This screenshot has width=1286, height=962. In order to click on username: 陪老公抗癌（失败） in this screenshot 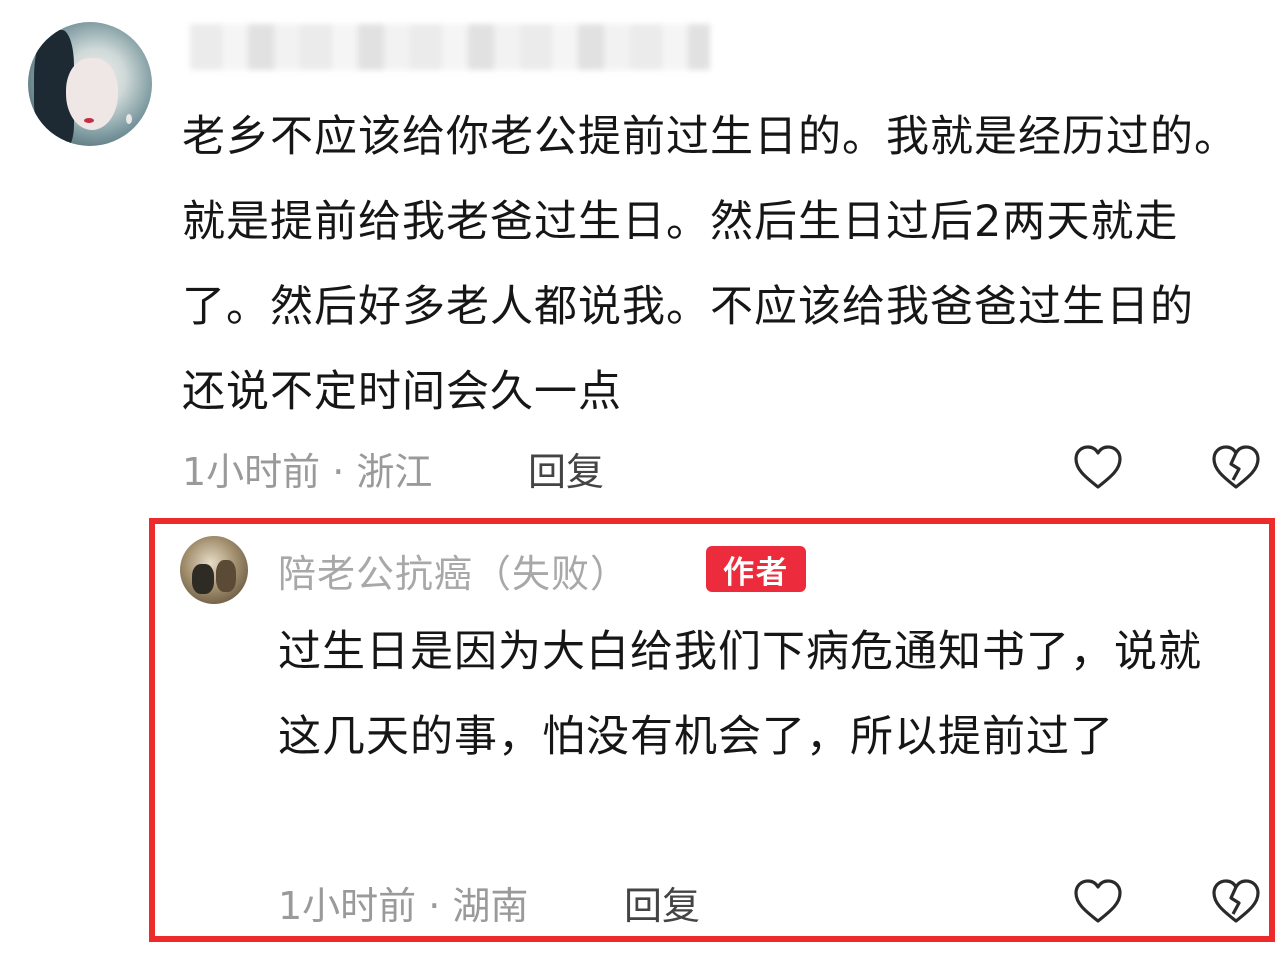, I will do `click(453, 570)`.